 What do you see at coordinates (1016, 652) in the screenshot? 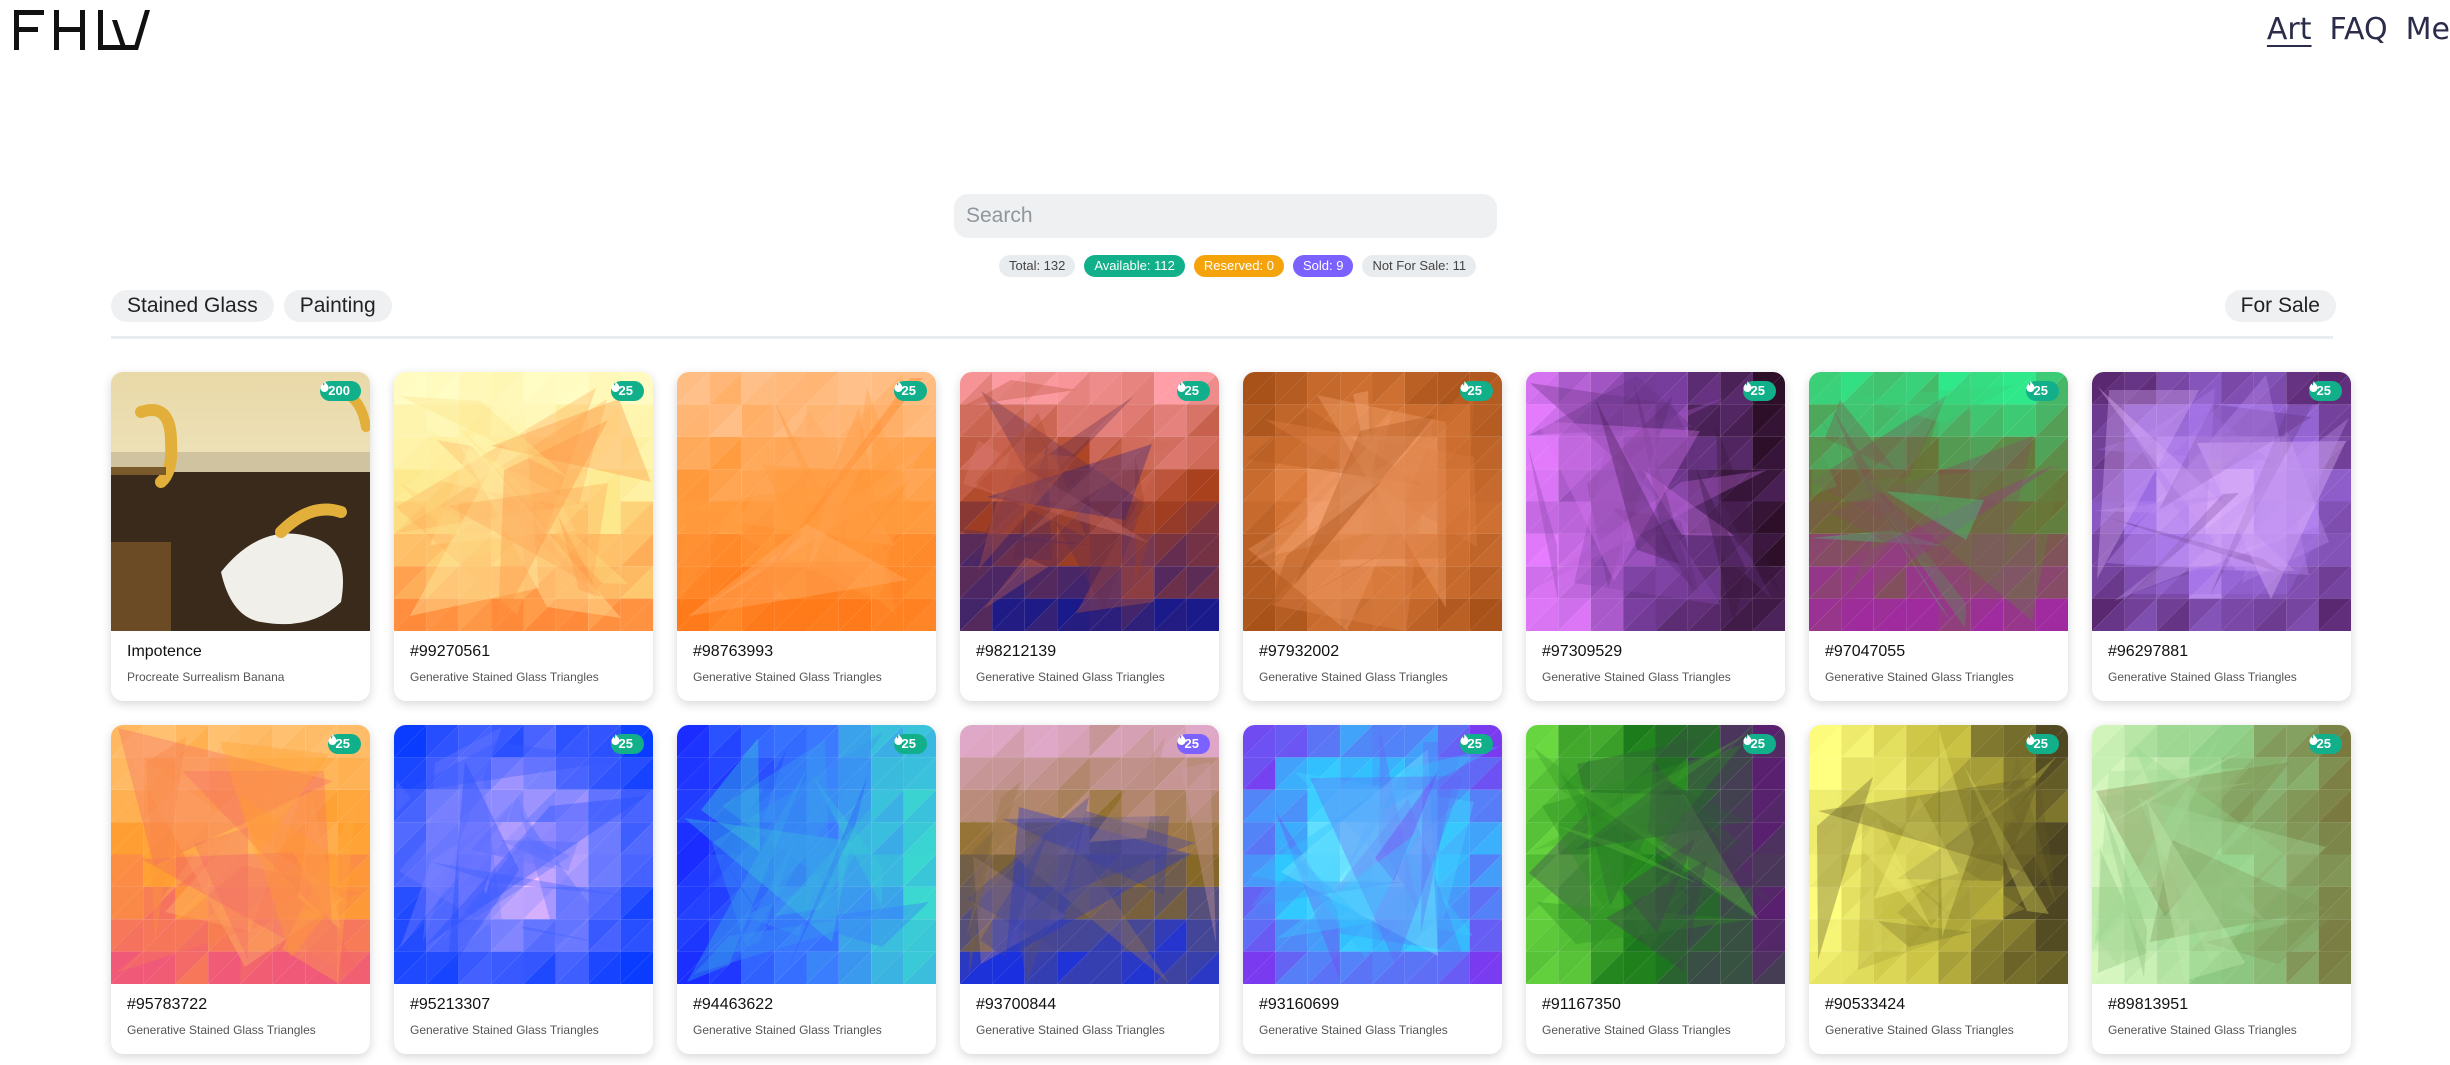
I see `artwork-title: #98212139` at bounding box center [1016, 652].